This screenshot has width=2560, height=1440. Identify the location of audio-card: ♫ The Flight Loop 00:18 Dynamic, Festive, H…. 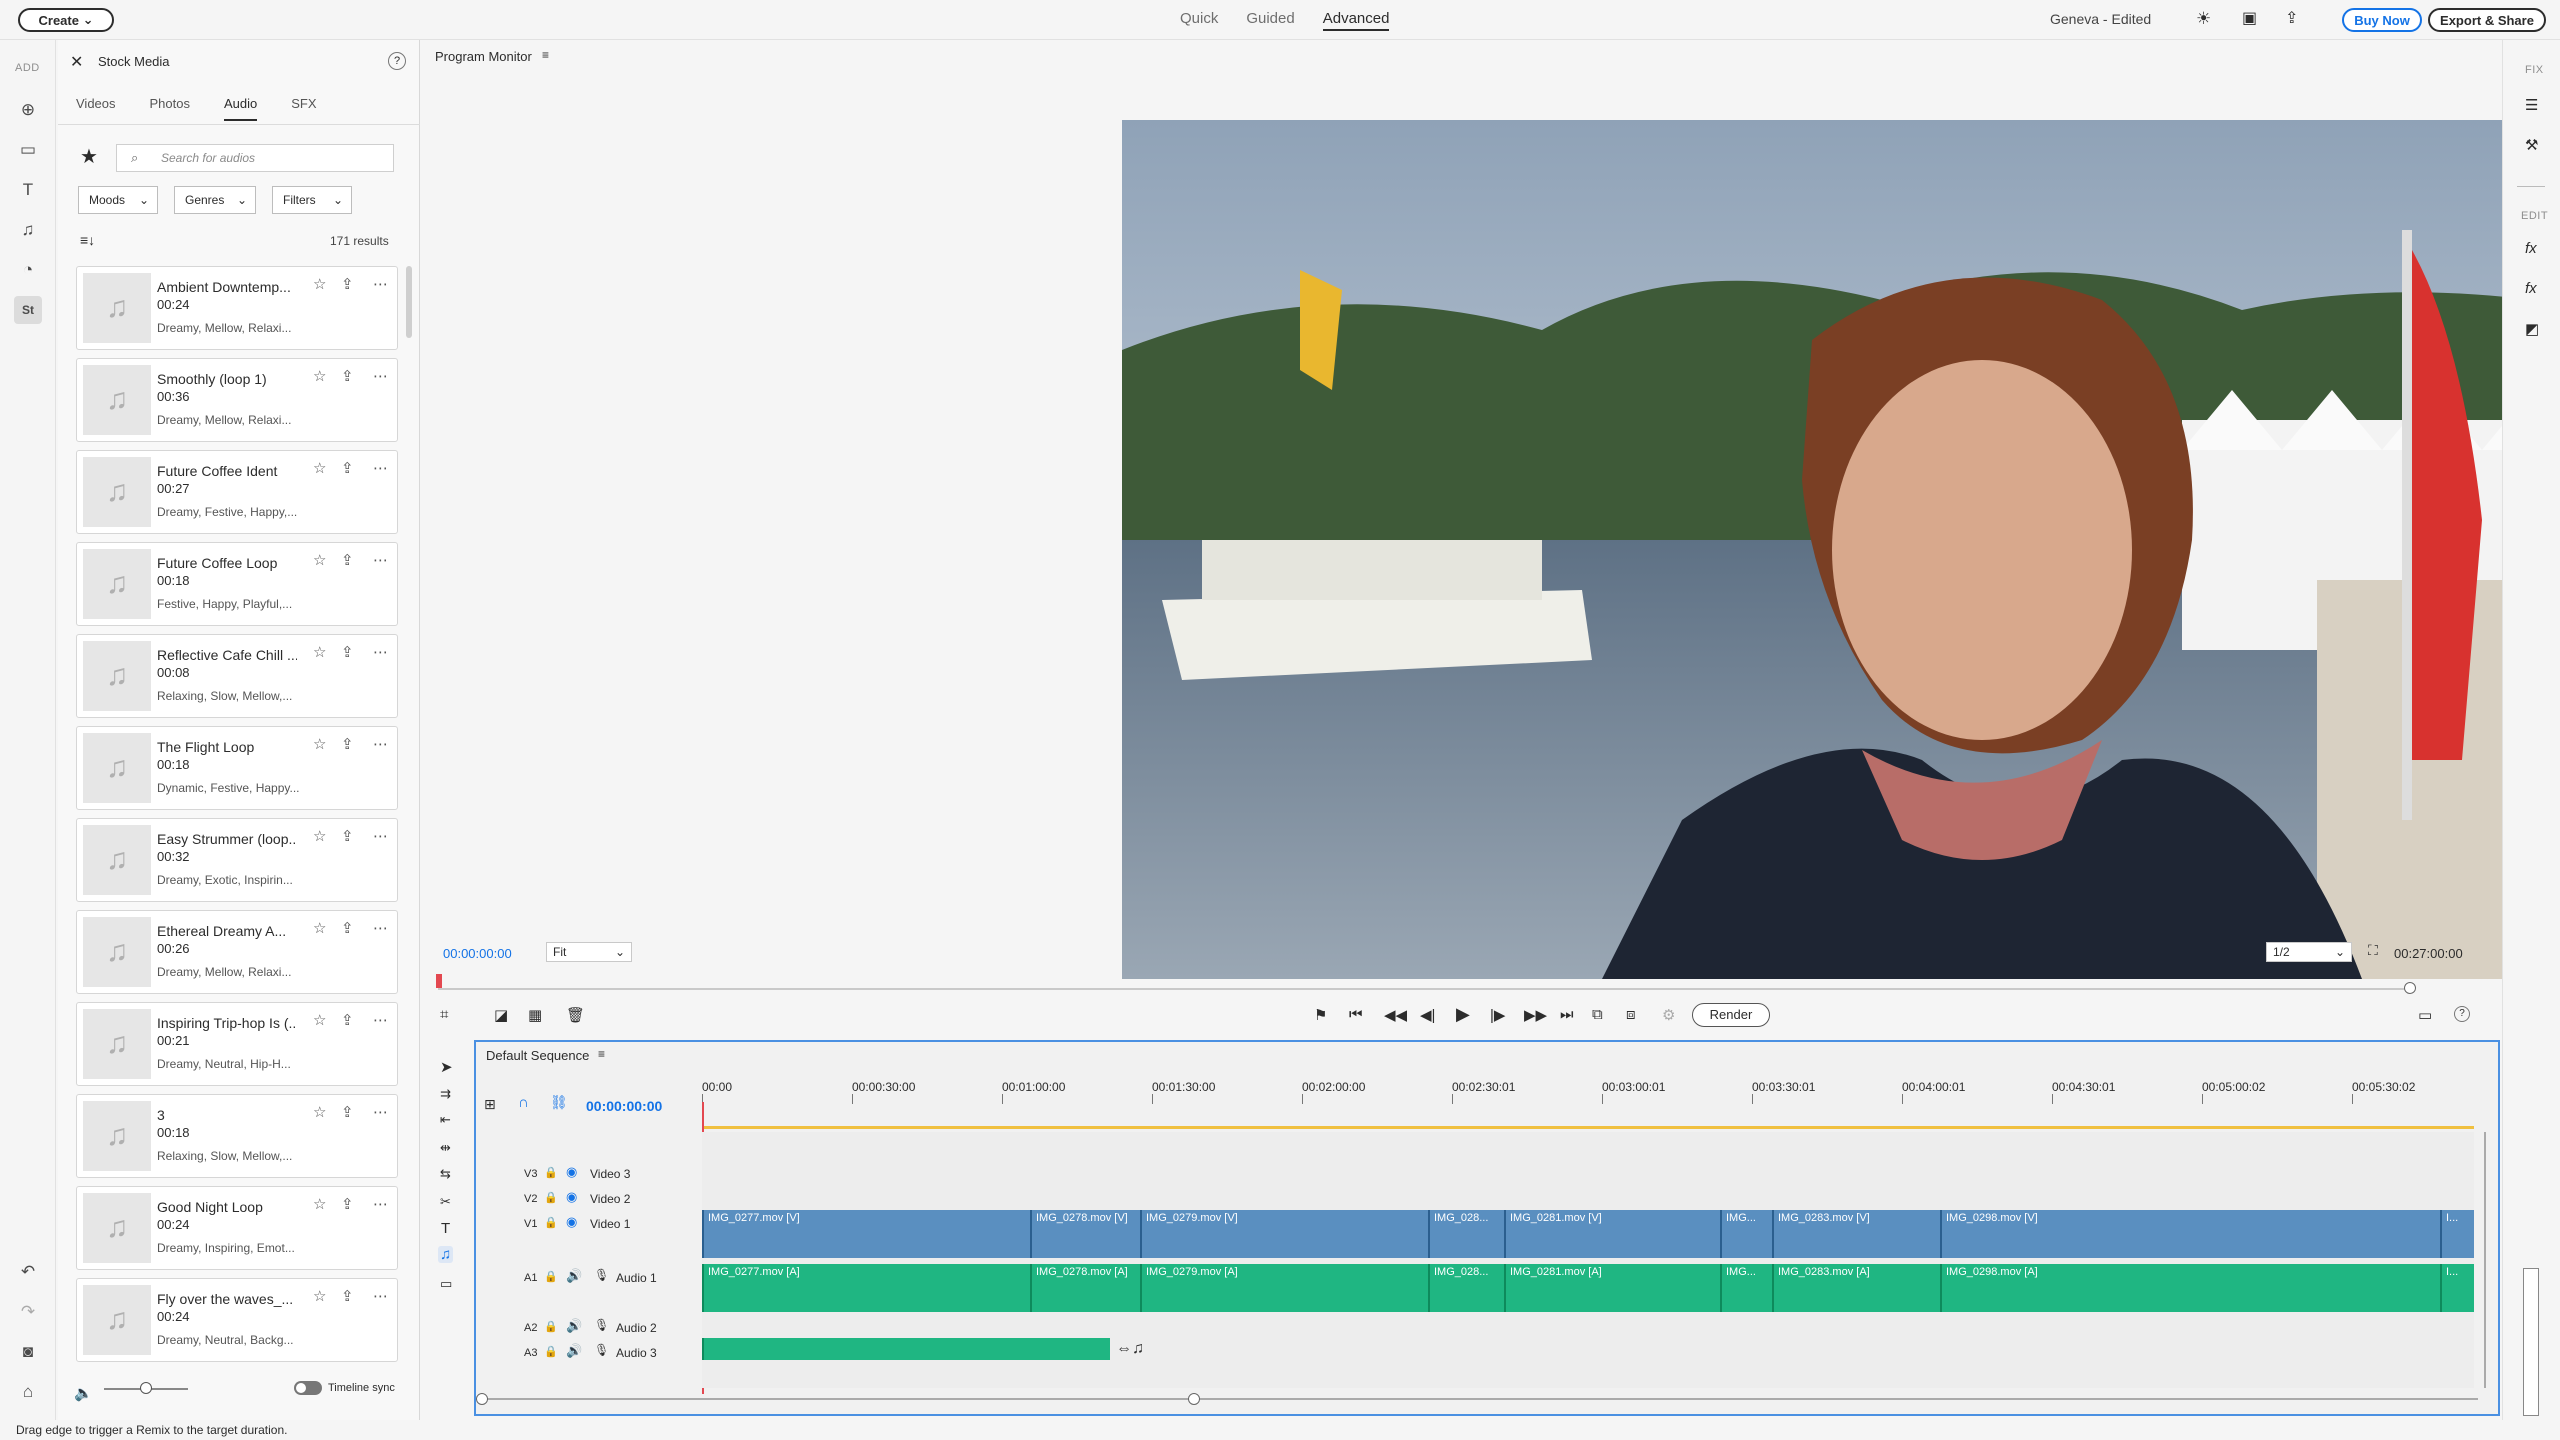
(237, 768).